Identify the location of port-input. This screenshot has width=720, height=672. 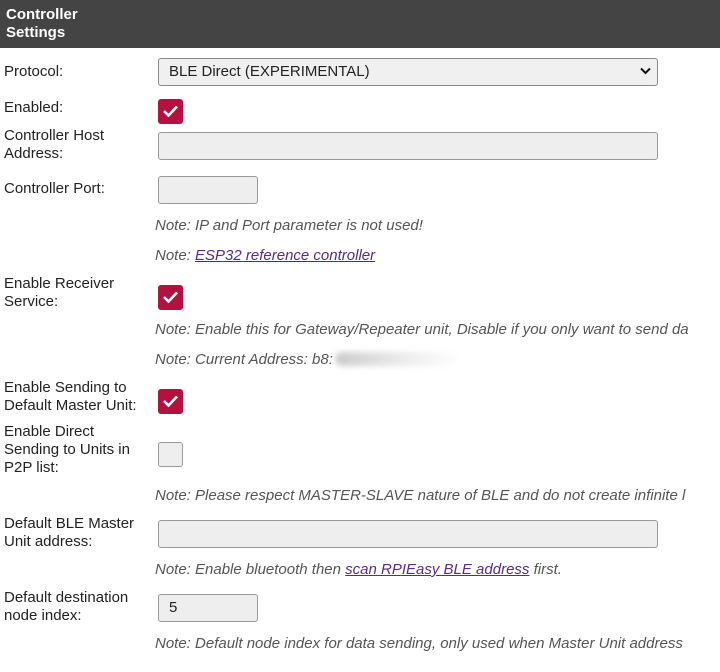
(208, 190).